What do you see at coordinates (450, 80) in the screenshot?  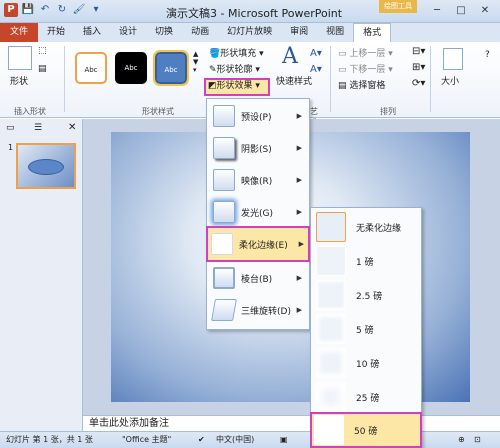 I see `size-button: 大小` at bounding box center [450, 80].